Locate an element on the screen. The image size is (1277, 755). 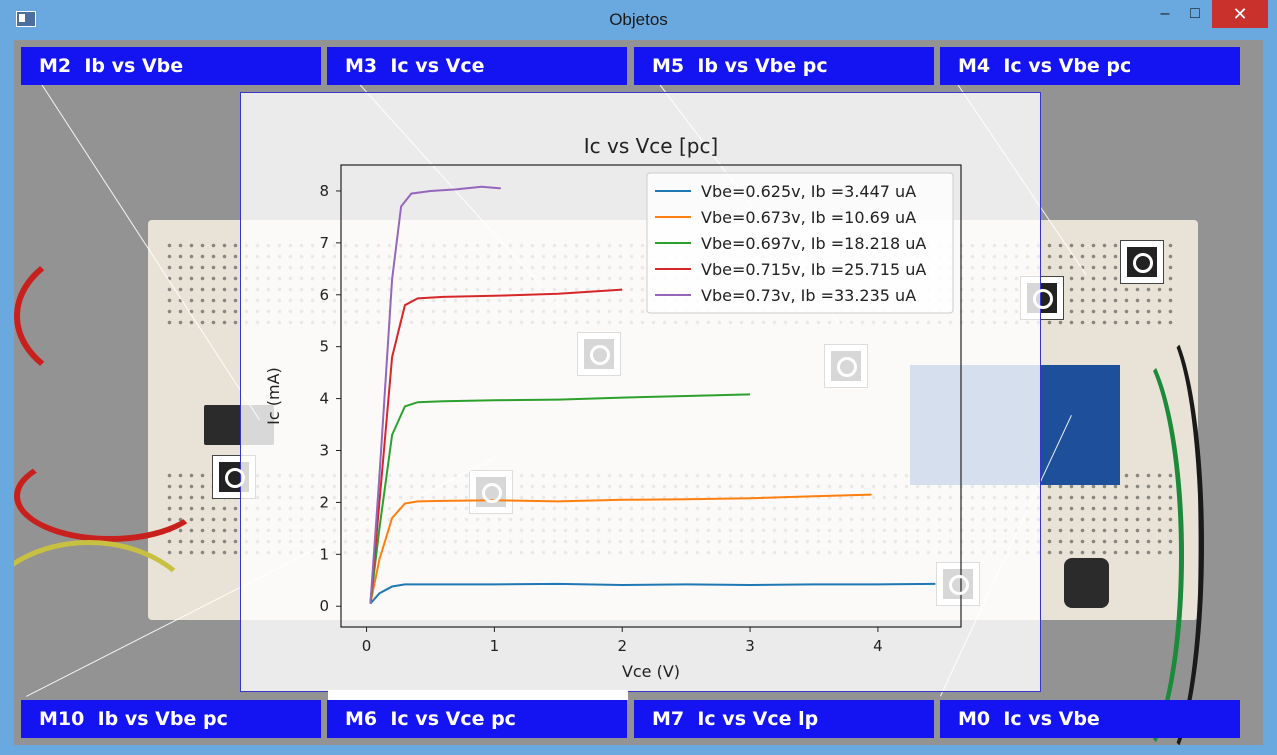
green-wire-image is located at coordinates (1129, 542).